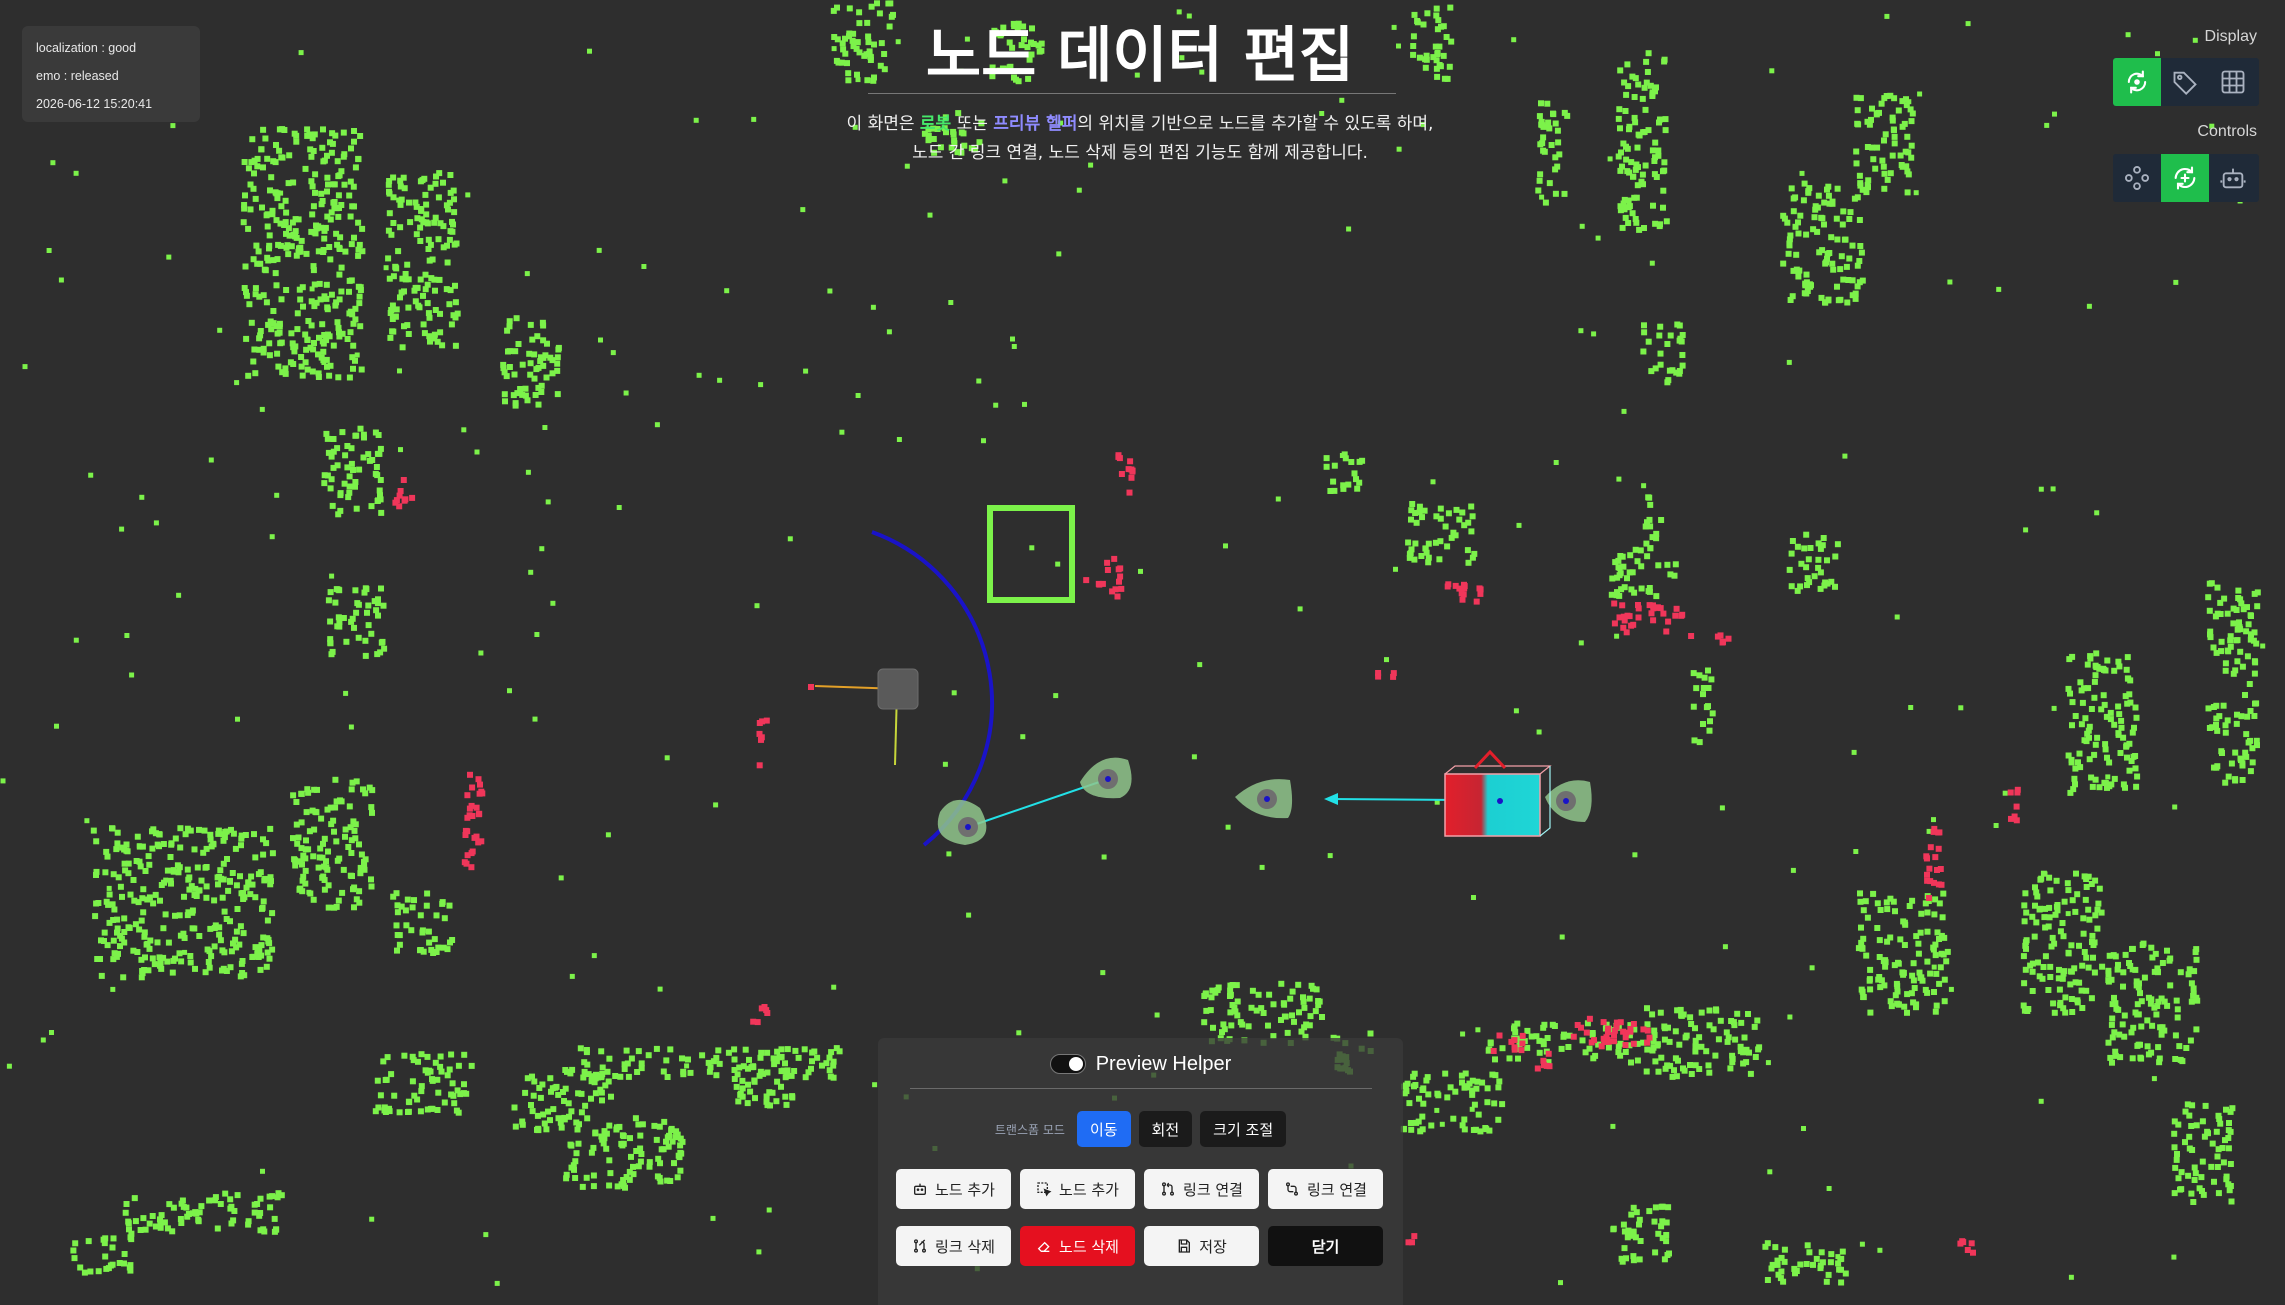 This screenshot has width=2285, height=1305. Describe the element at coordinates (1029, 1129) in the screenshot. I see `transform-mode-label: 트랜스폼 모드` at that location.